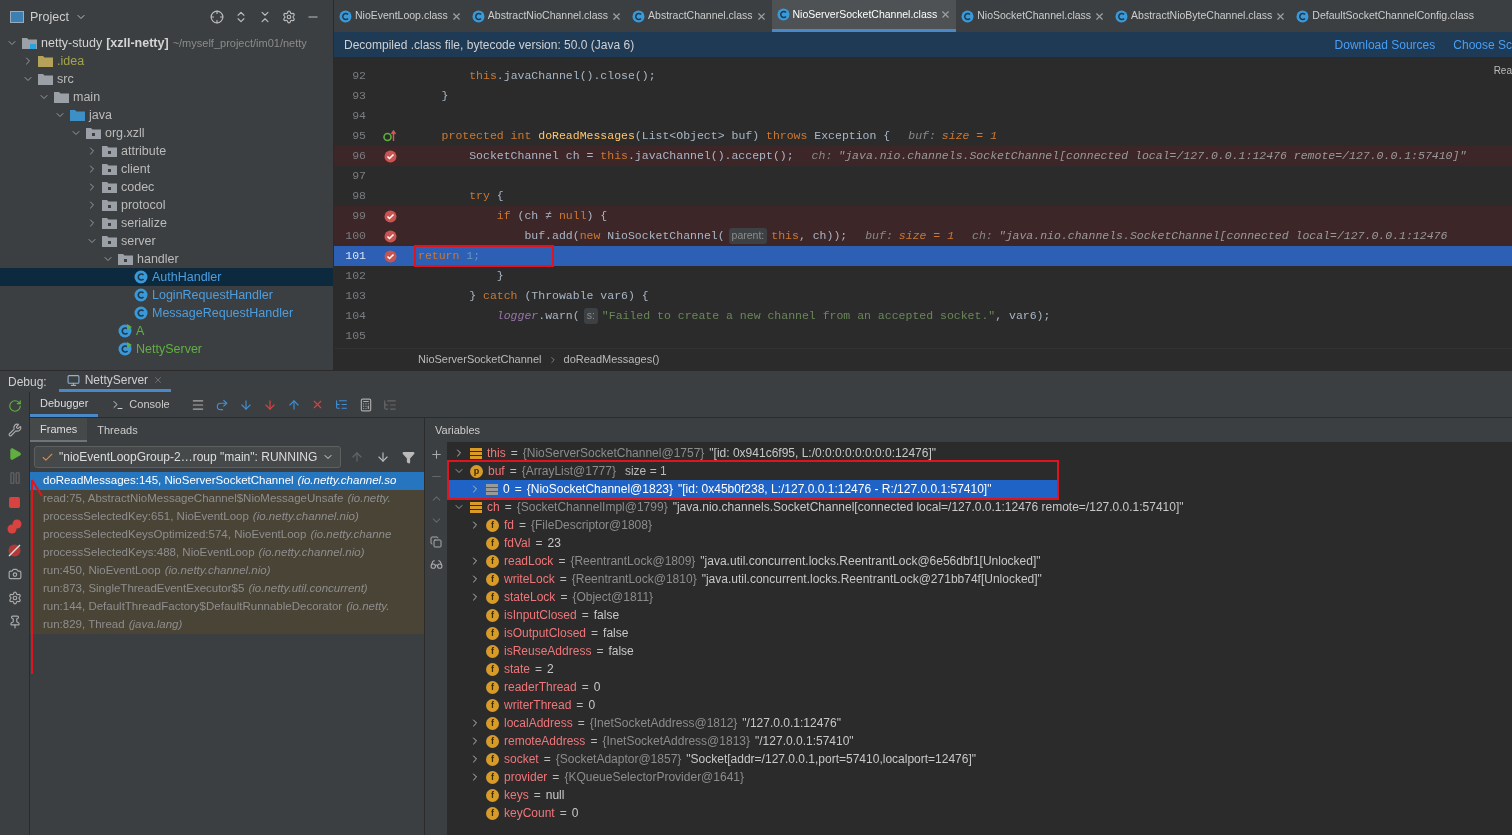 Image resolution: width=1512 pixels, height=835 pixels. What do you see at coordinates (979, 795) in the screenshot?
I see `variable-row: f keys = null` at bounding box center [979, 795].